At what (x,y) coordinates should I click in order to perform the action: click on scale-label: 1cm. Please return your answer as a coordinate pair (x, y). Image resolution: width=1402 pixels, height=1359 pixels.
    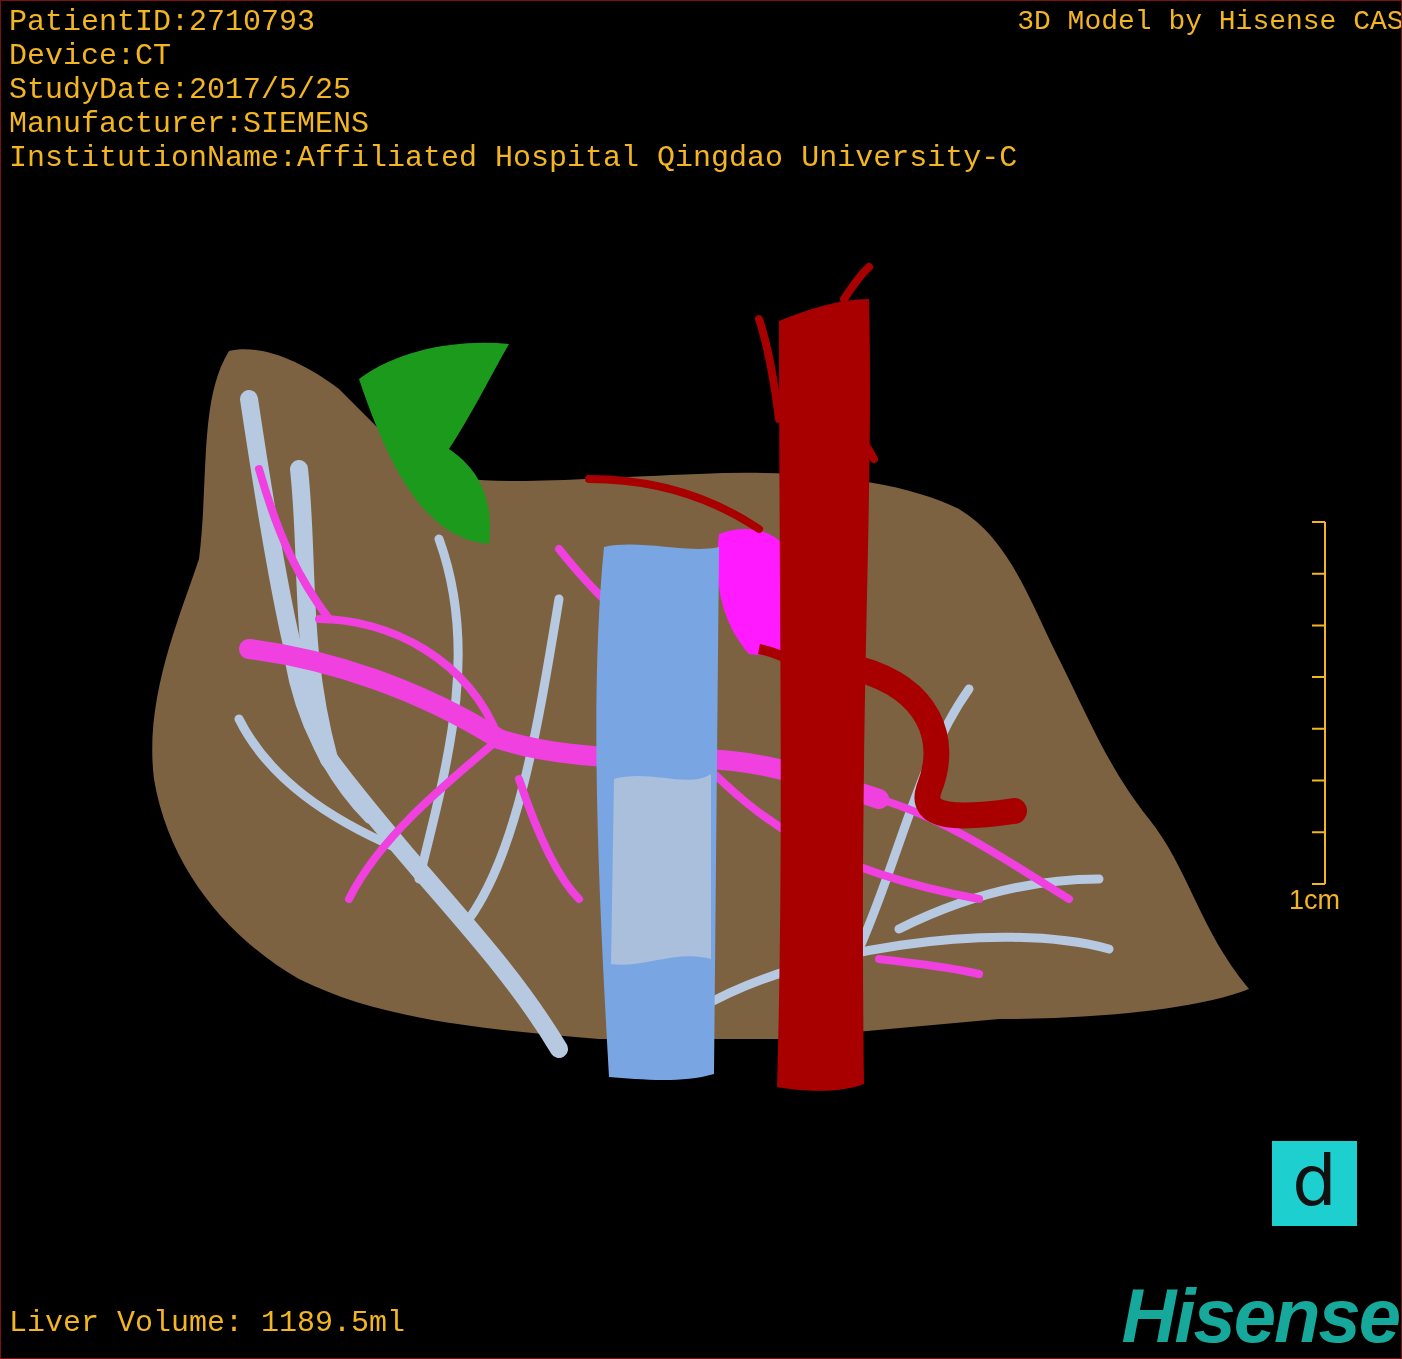
    Looking at the image, I should click on (1314, 900).